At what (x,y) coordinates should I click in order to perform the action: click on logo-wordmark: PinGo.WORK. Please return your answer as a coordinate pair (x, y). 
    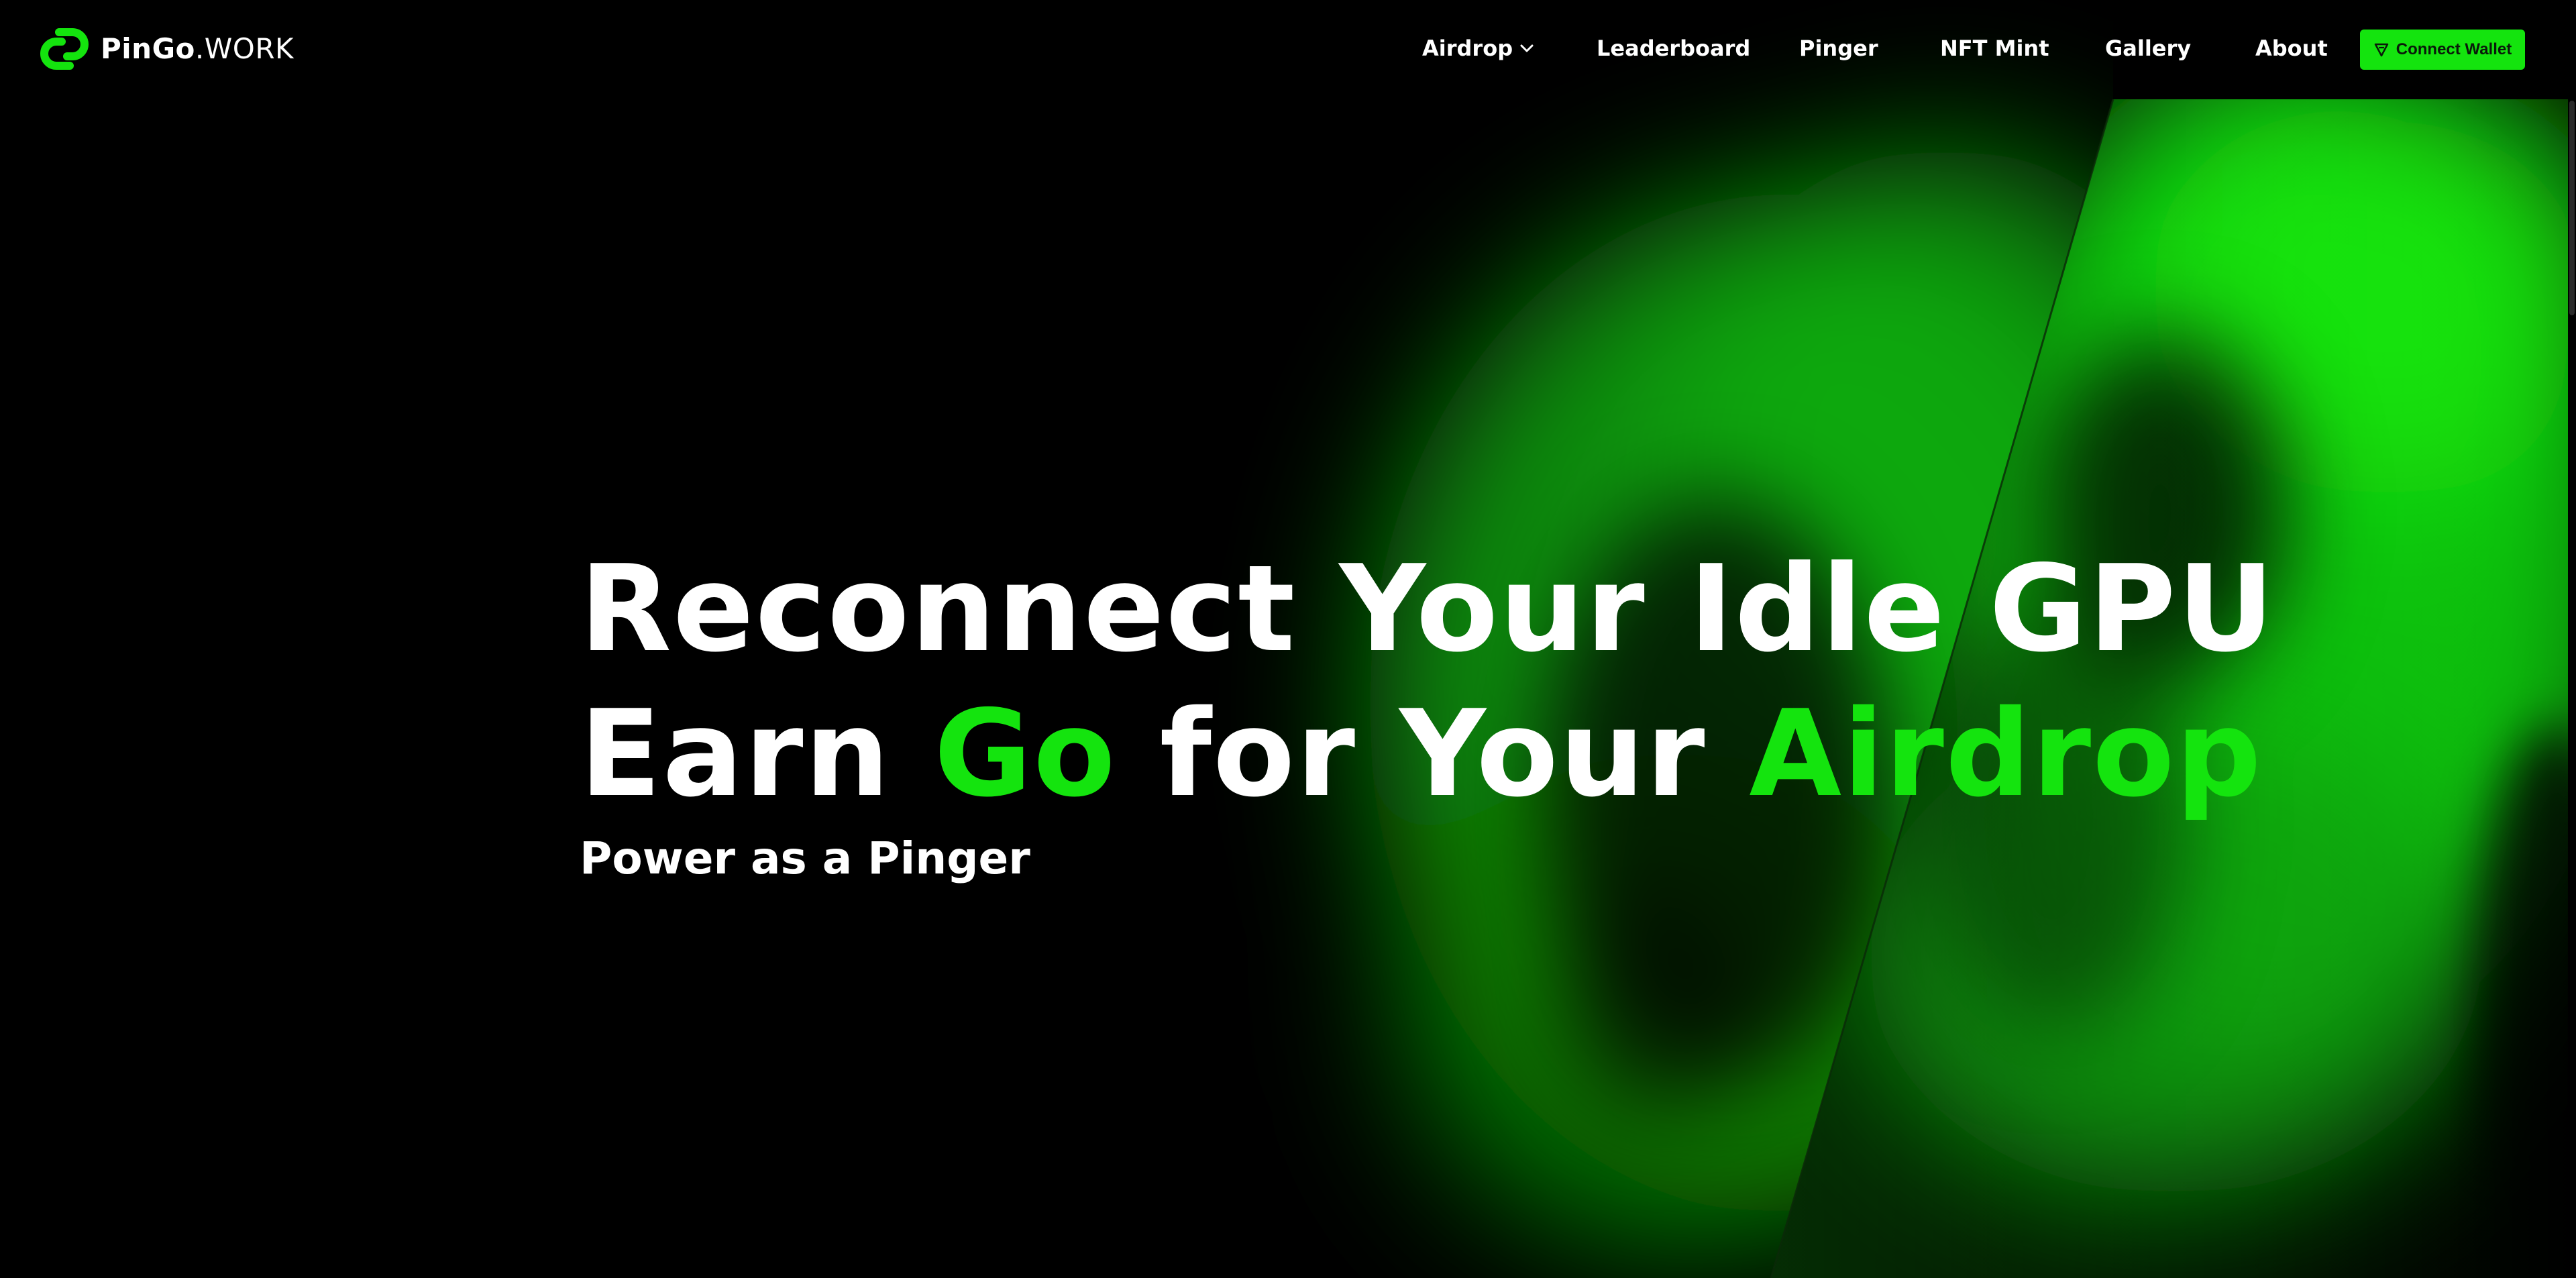
    Looking at the image, I should click on (197, 49).